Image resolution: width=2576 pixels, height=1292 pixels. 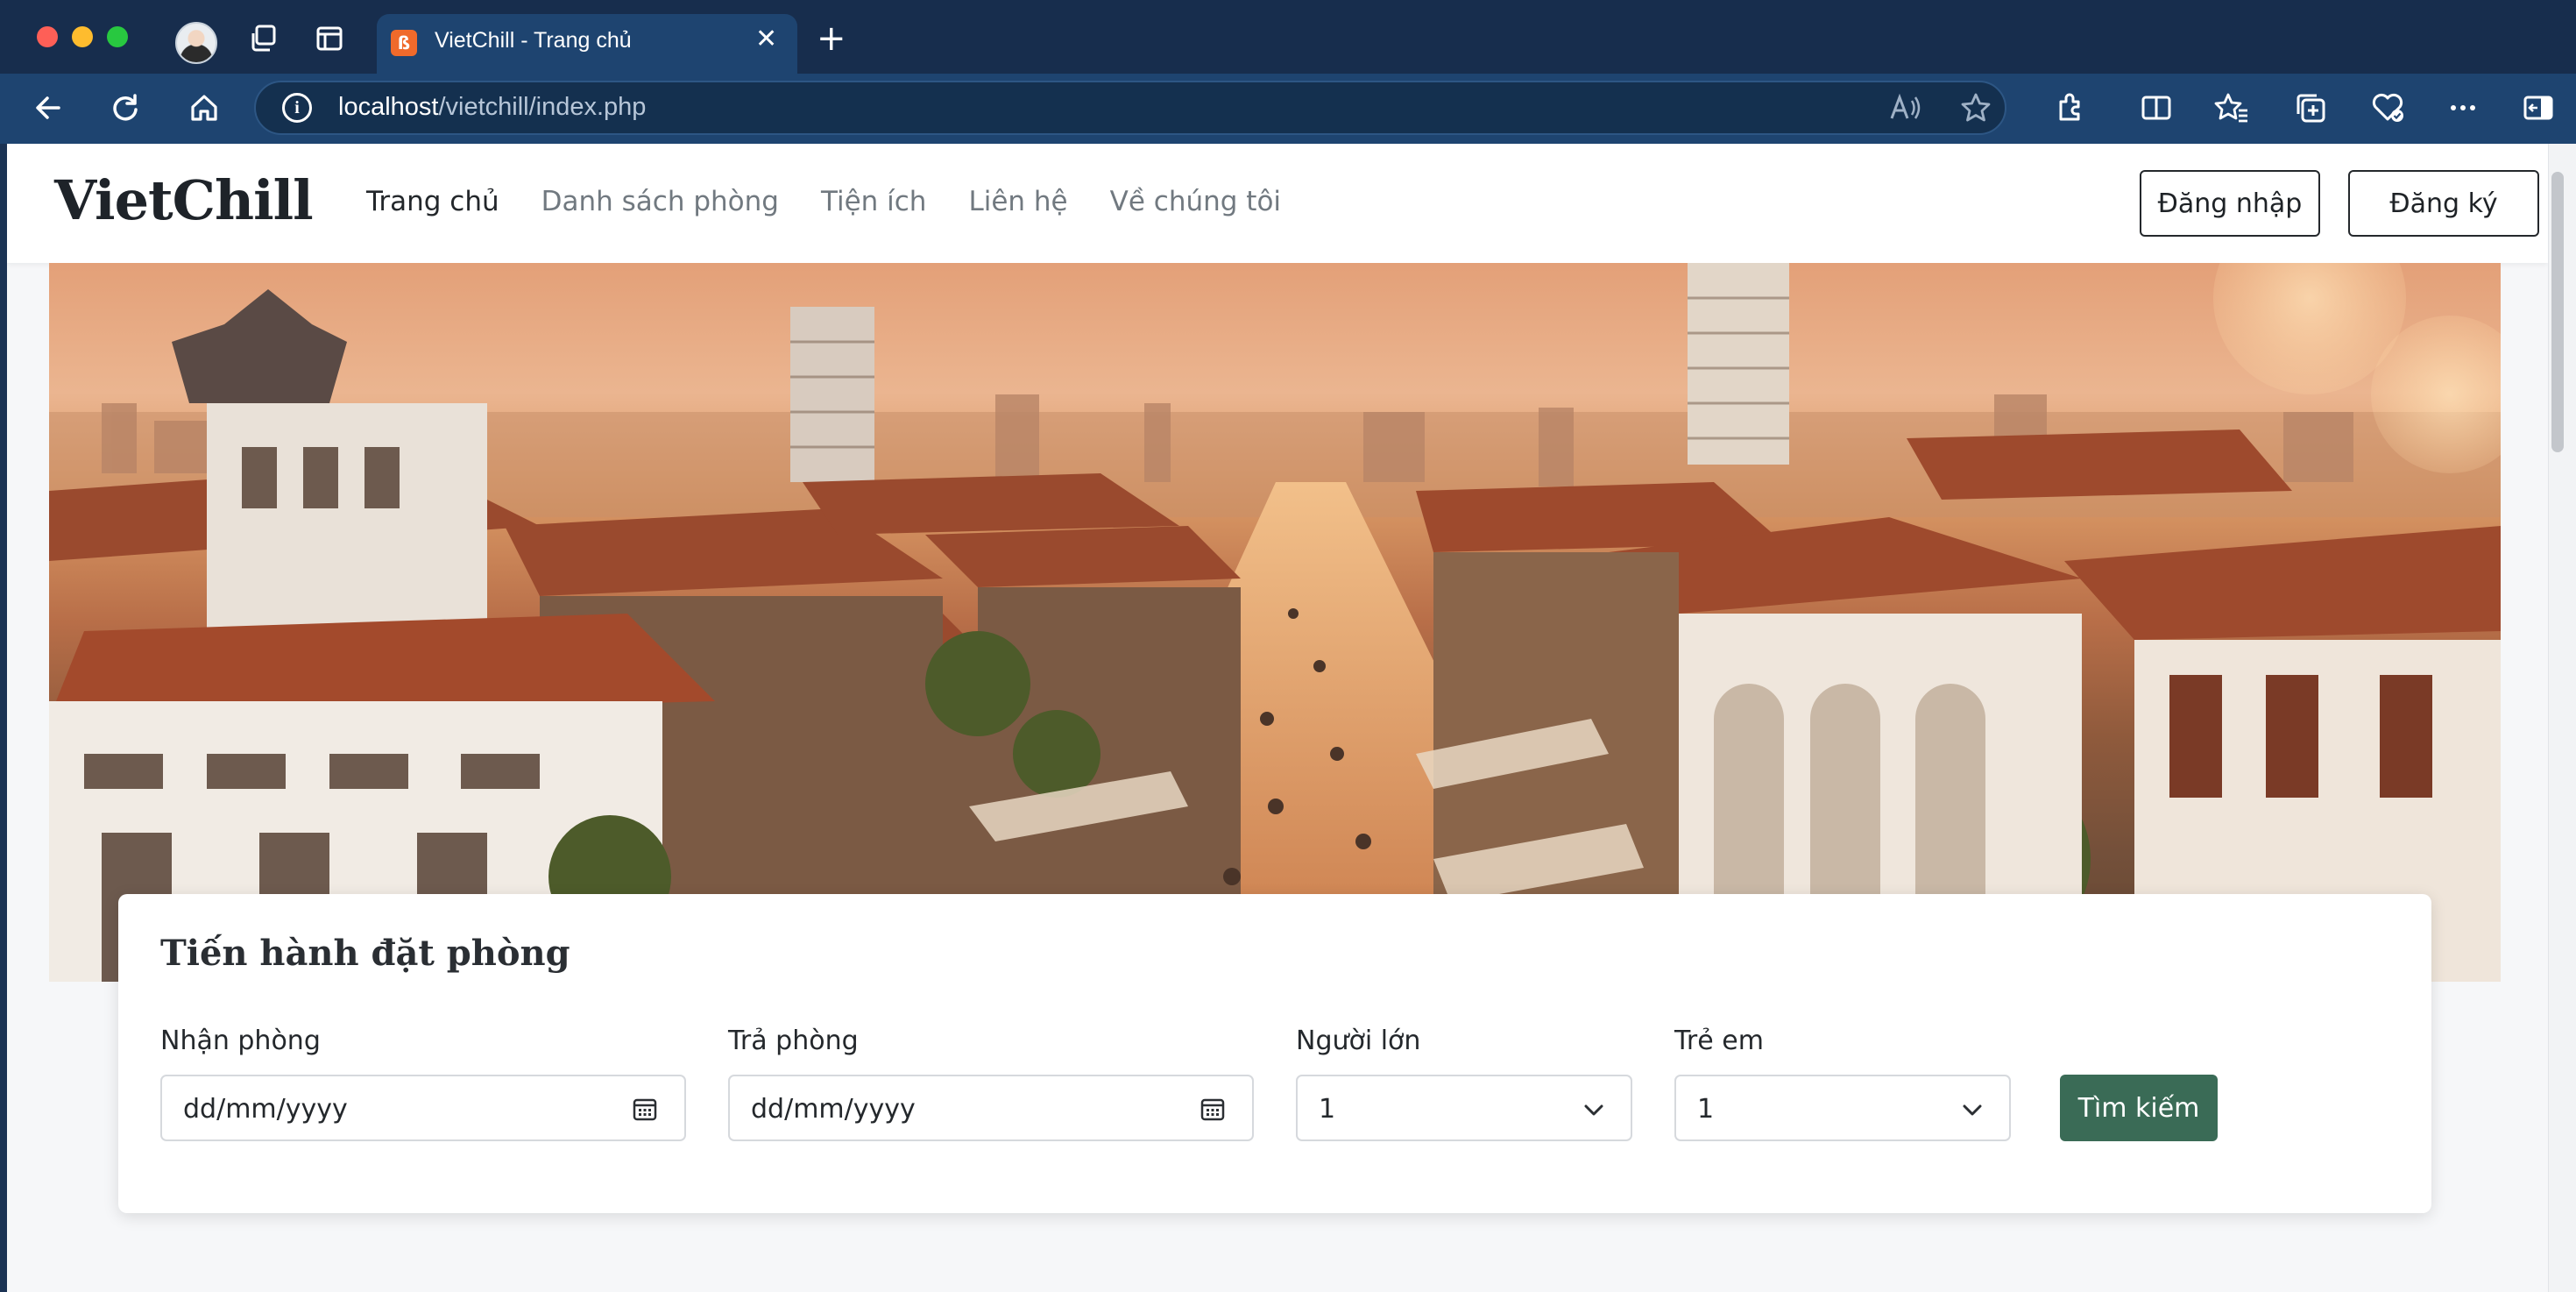 I want to click on read-aloud-icon, so click(x=1906, y=108).